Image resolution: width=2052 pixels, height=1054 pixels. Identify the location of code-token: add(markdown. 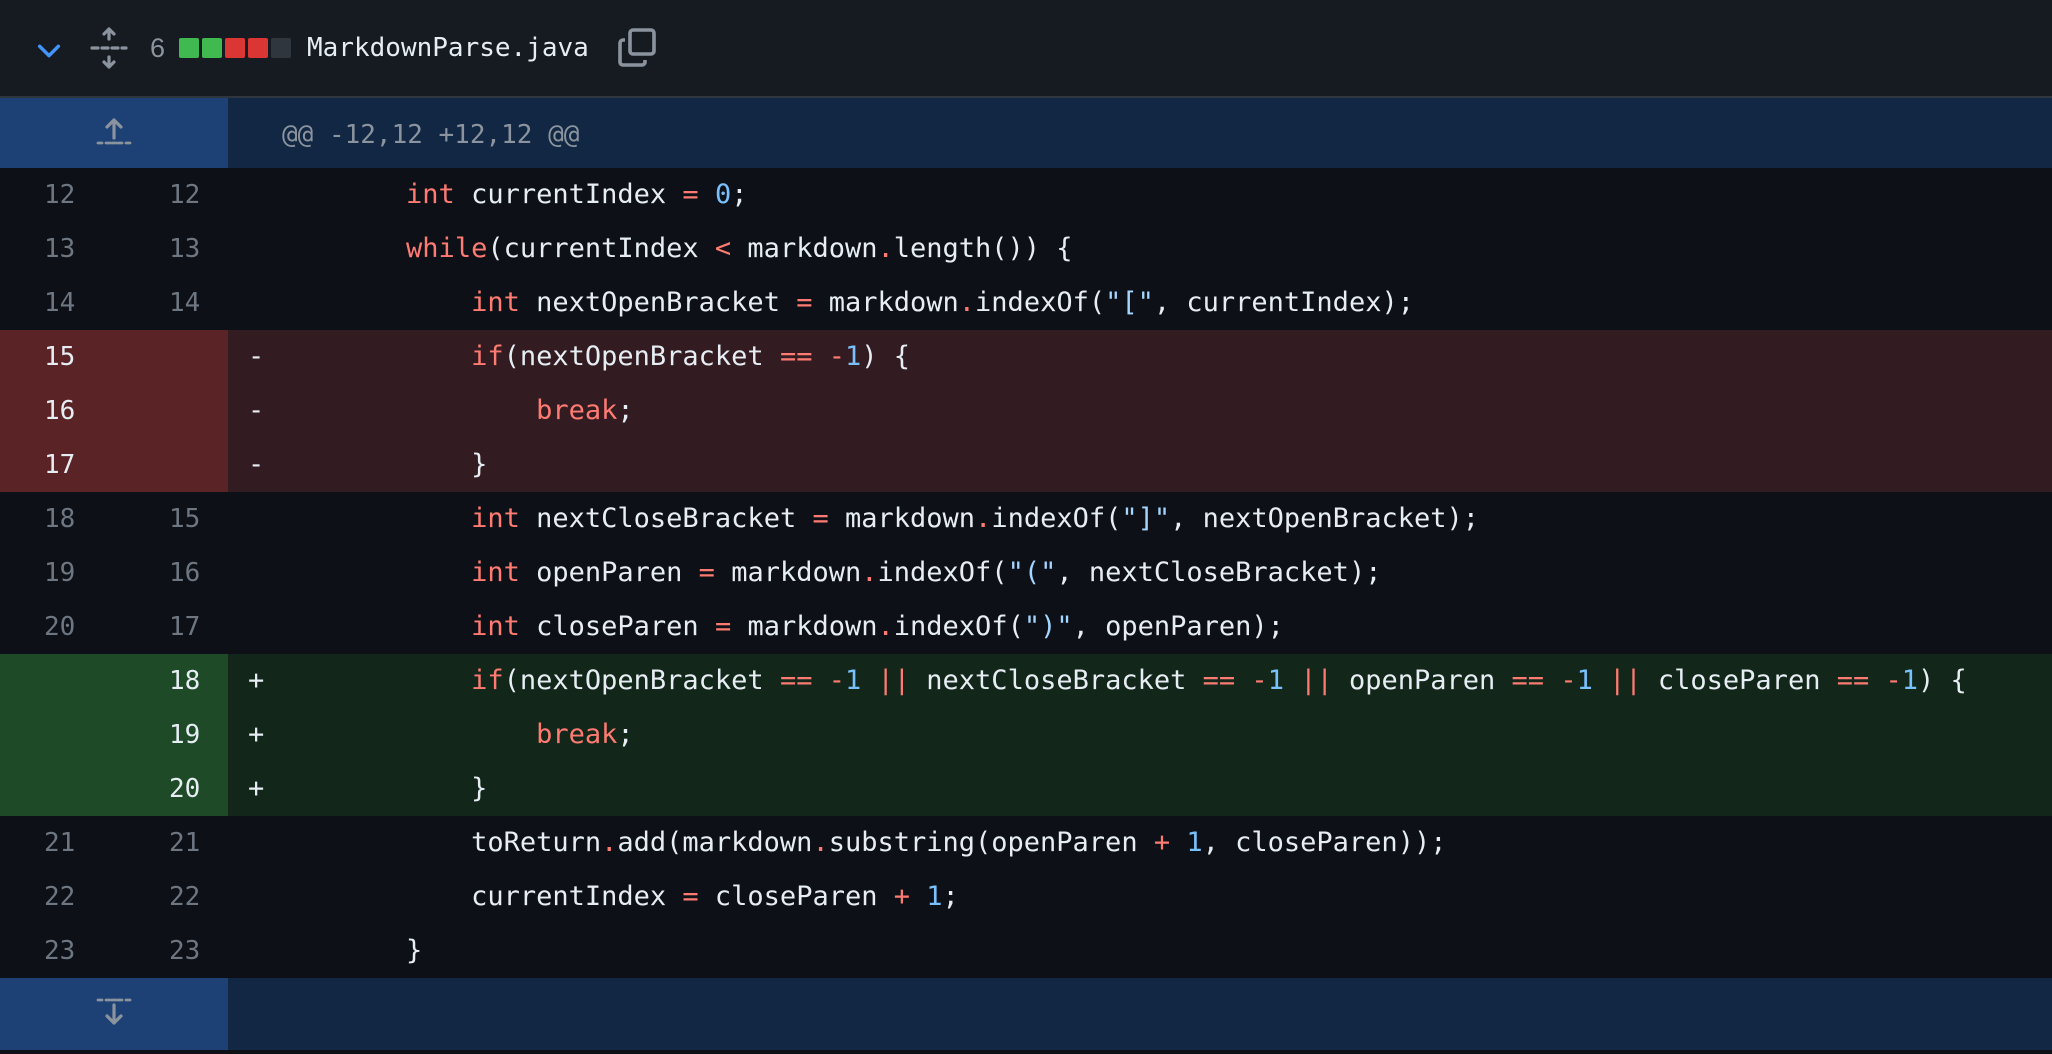
(715, 842).